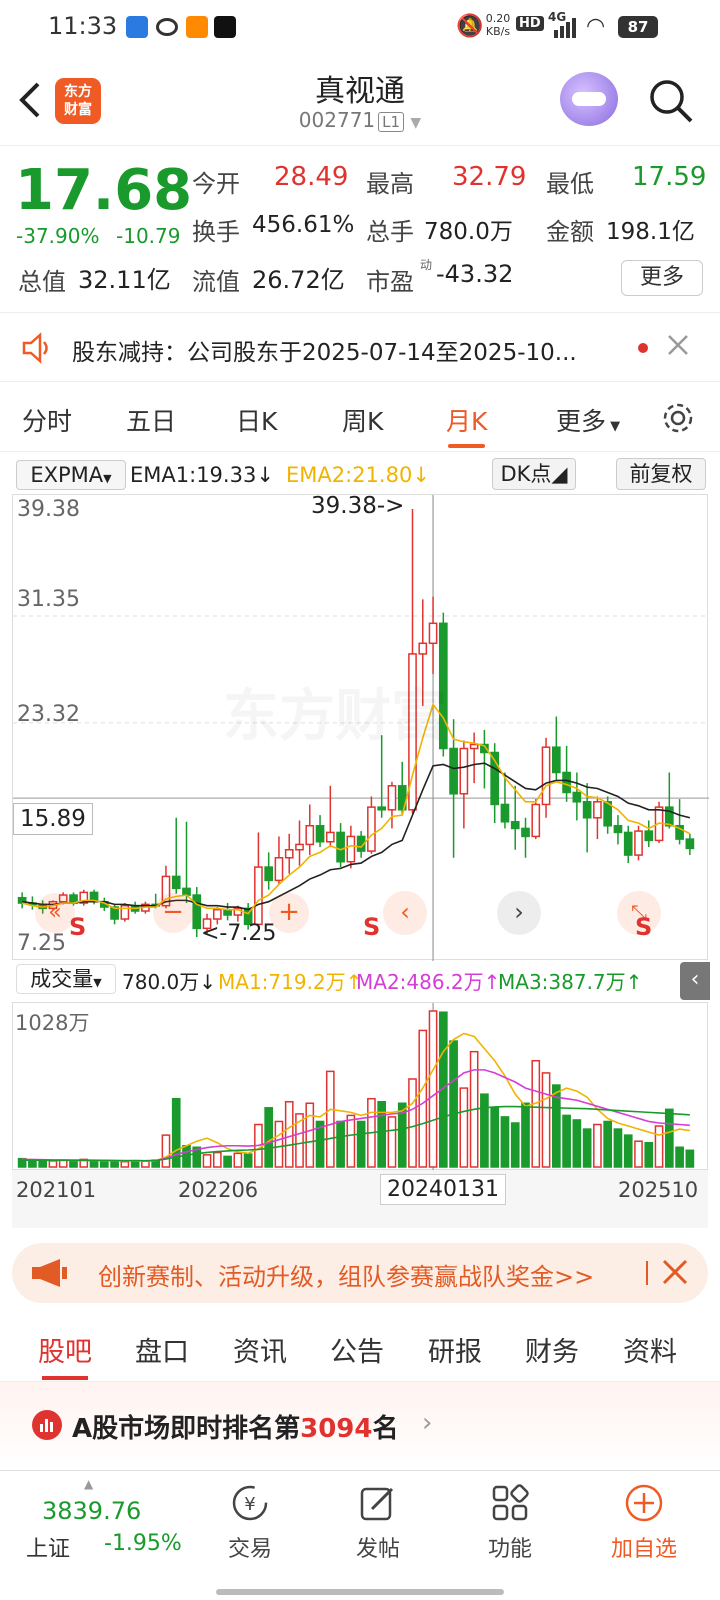 This screenshot has width=720, height=1600. I want to click on tab-pankou: 盘口, so click(162, 1349).